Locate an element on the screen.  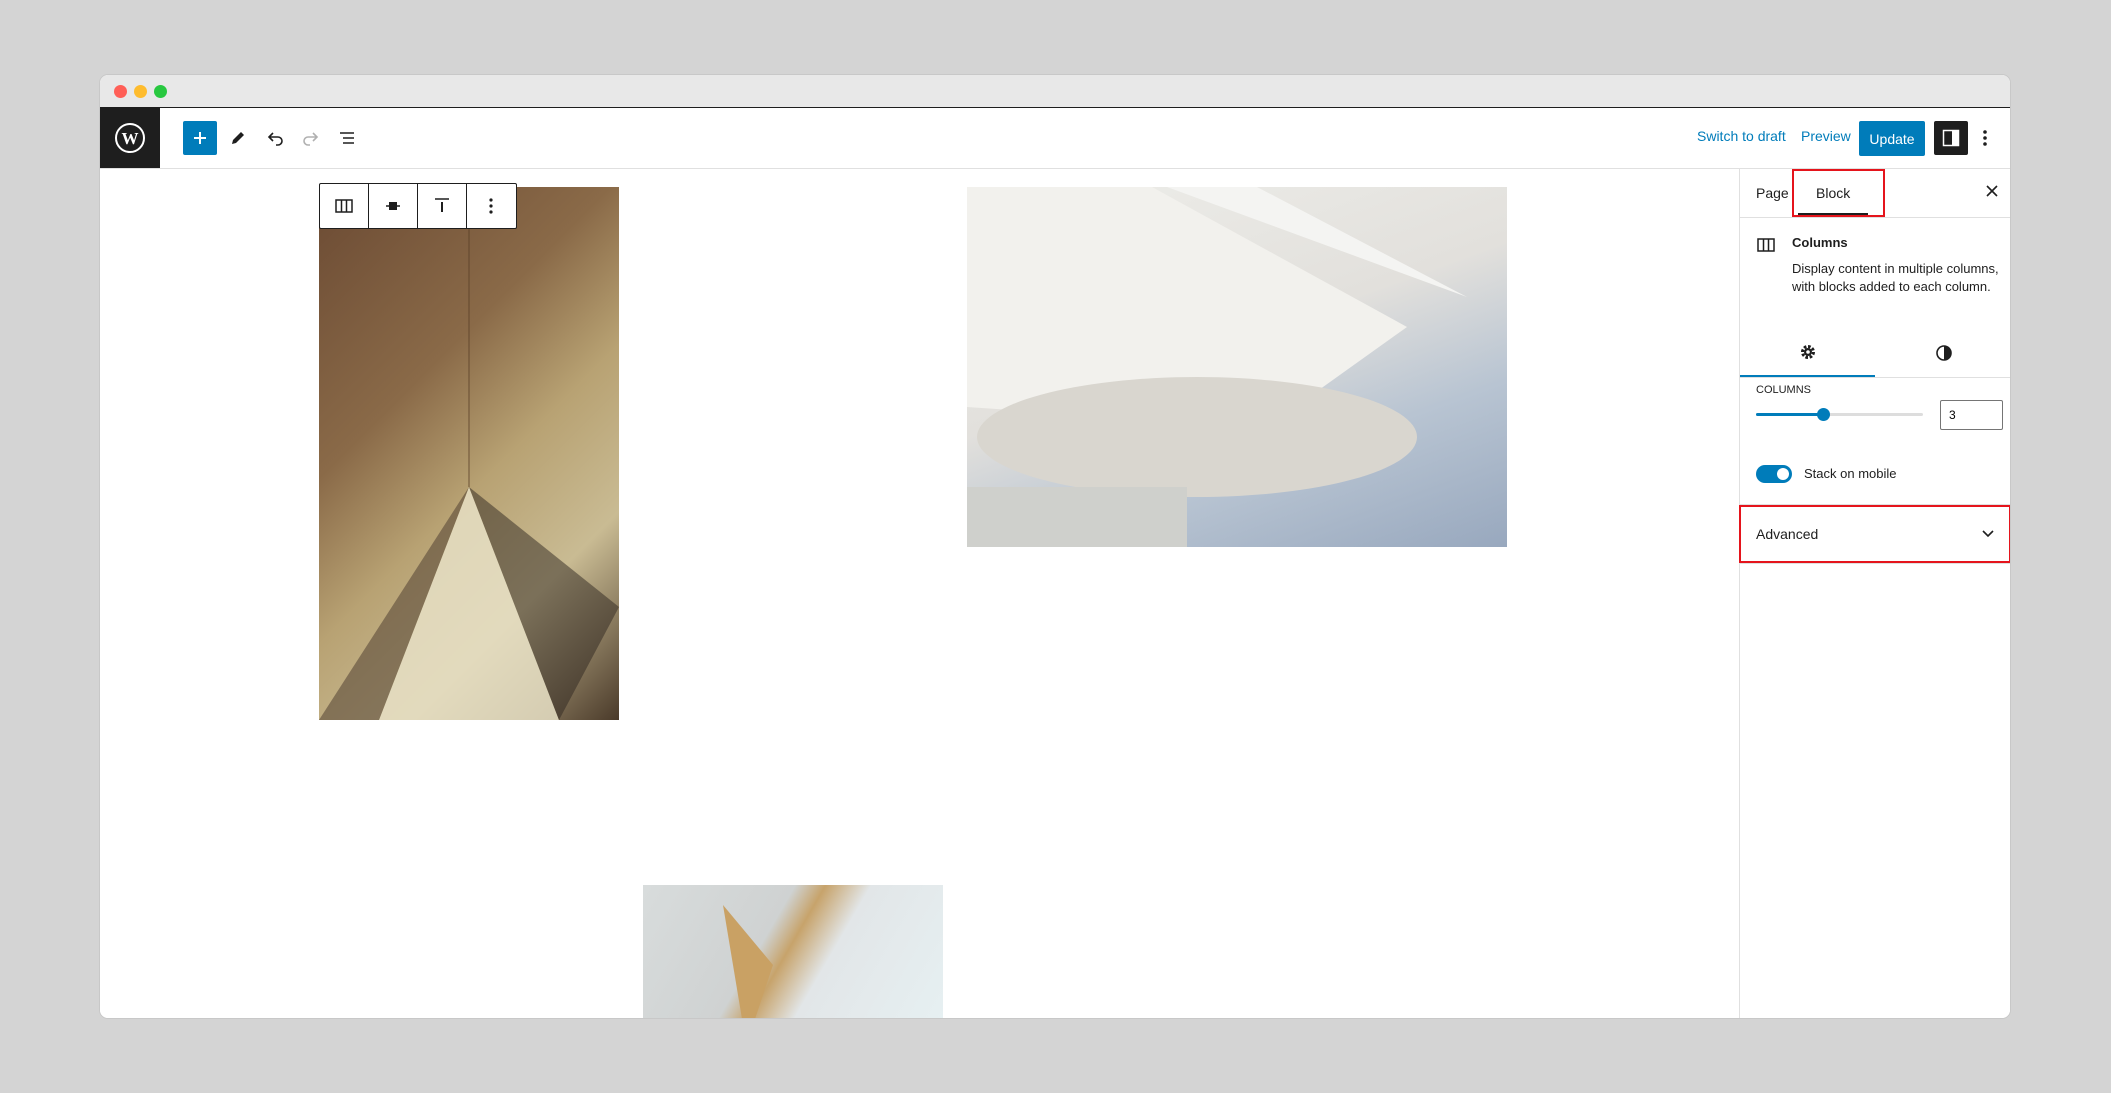
align-top-icon is located at coordinates (442, 205).